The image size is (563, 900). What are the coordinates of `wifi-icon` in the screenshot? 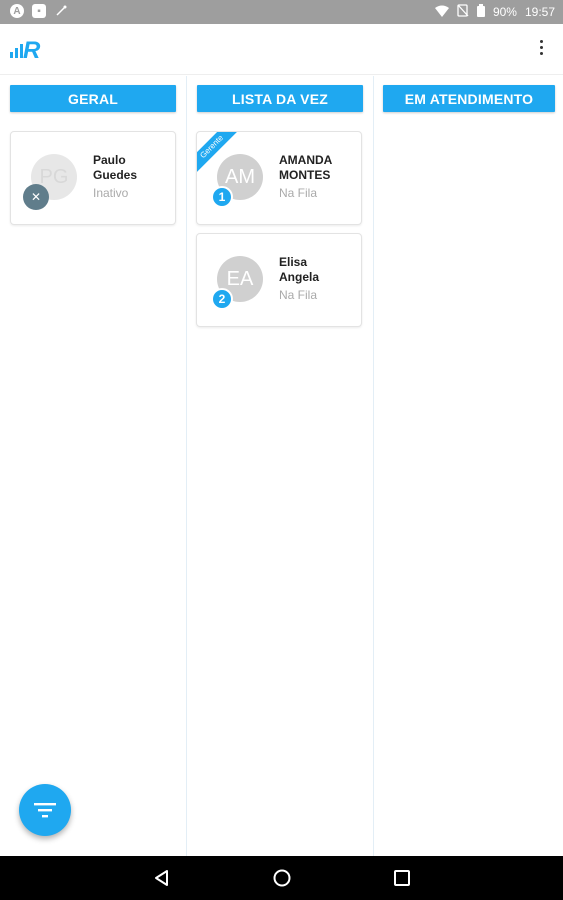 It's located at (441, 12).